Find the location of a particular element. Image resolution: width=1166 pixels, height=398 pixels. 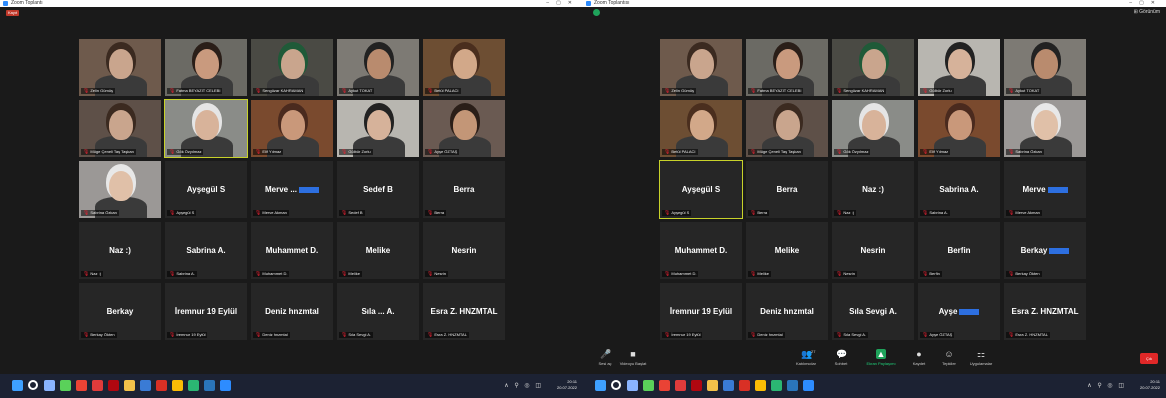

share-button: ▲ Ekran Paylaşımı is located at coordinates (881, 357).